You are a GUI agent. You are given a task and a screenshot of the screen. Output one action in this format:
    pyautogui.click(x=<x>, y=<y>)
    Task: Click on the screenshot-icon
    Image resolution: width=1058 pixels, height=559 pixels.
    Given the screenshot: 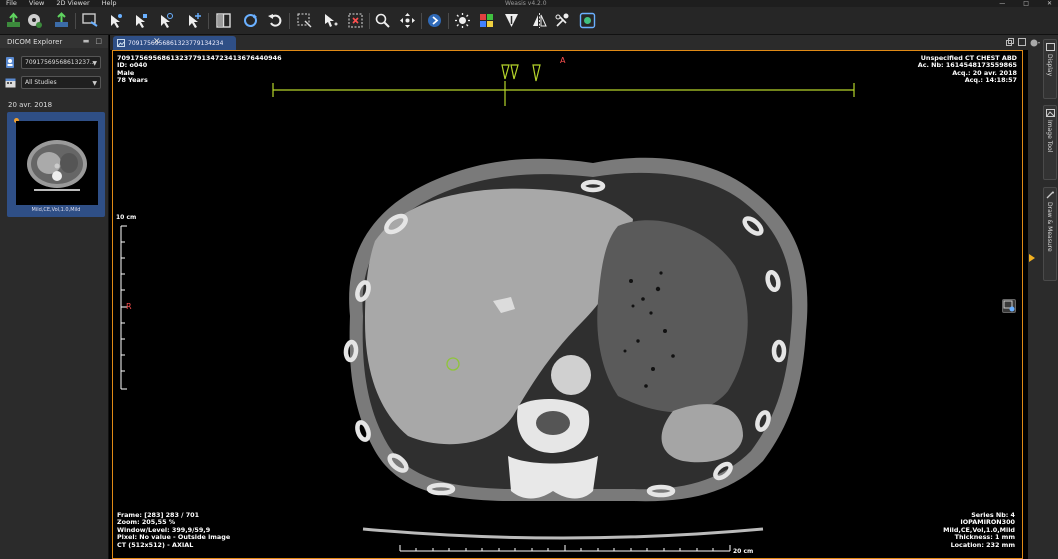 What is the action you would take?
    pyautogui.click(x=587, y=20)
    